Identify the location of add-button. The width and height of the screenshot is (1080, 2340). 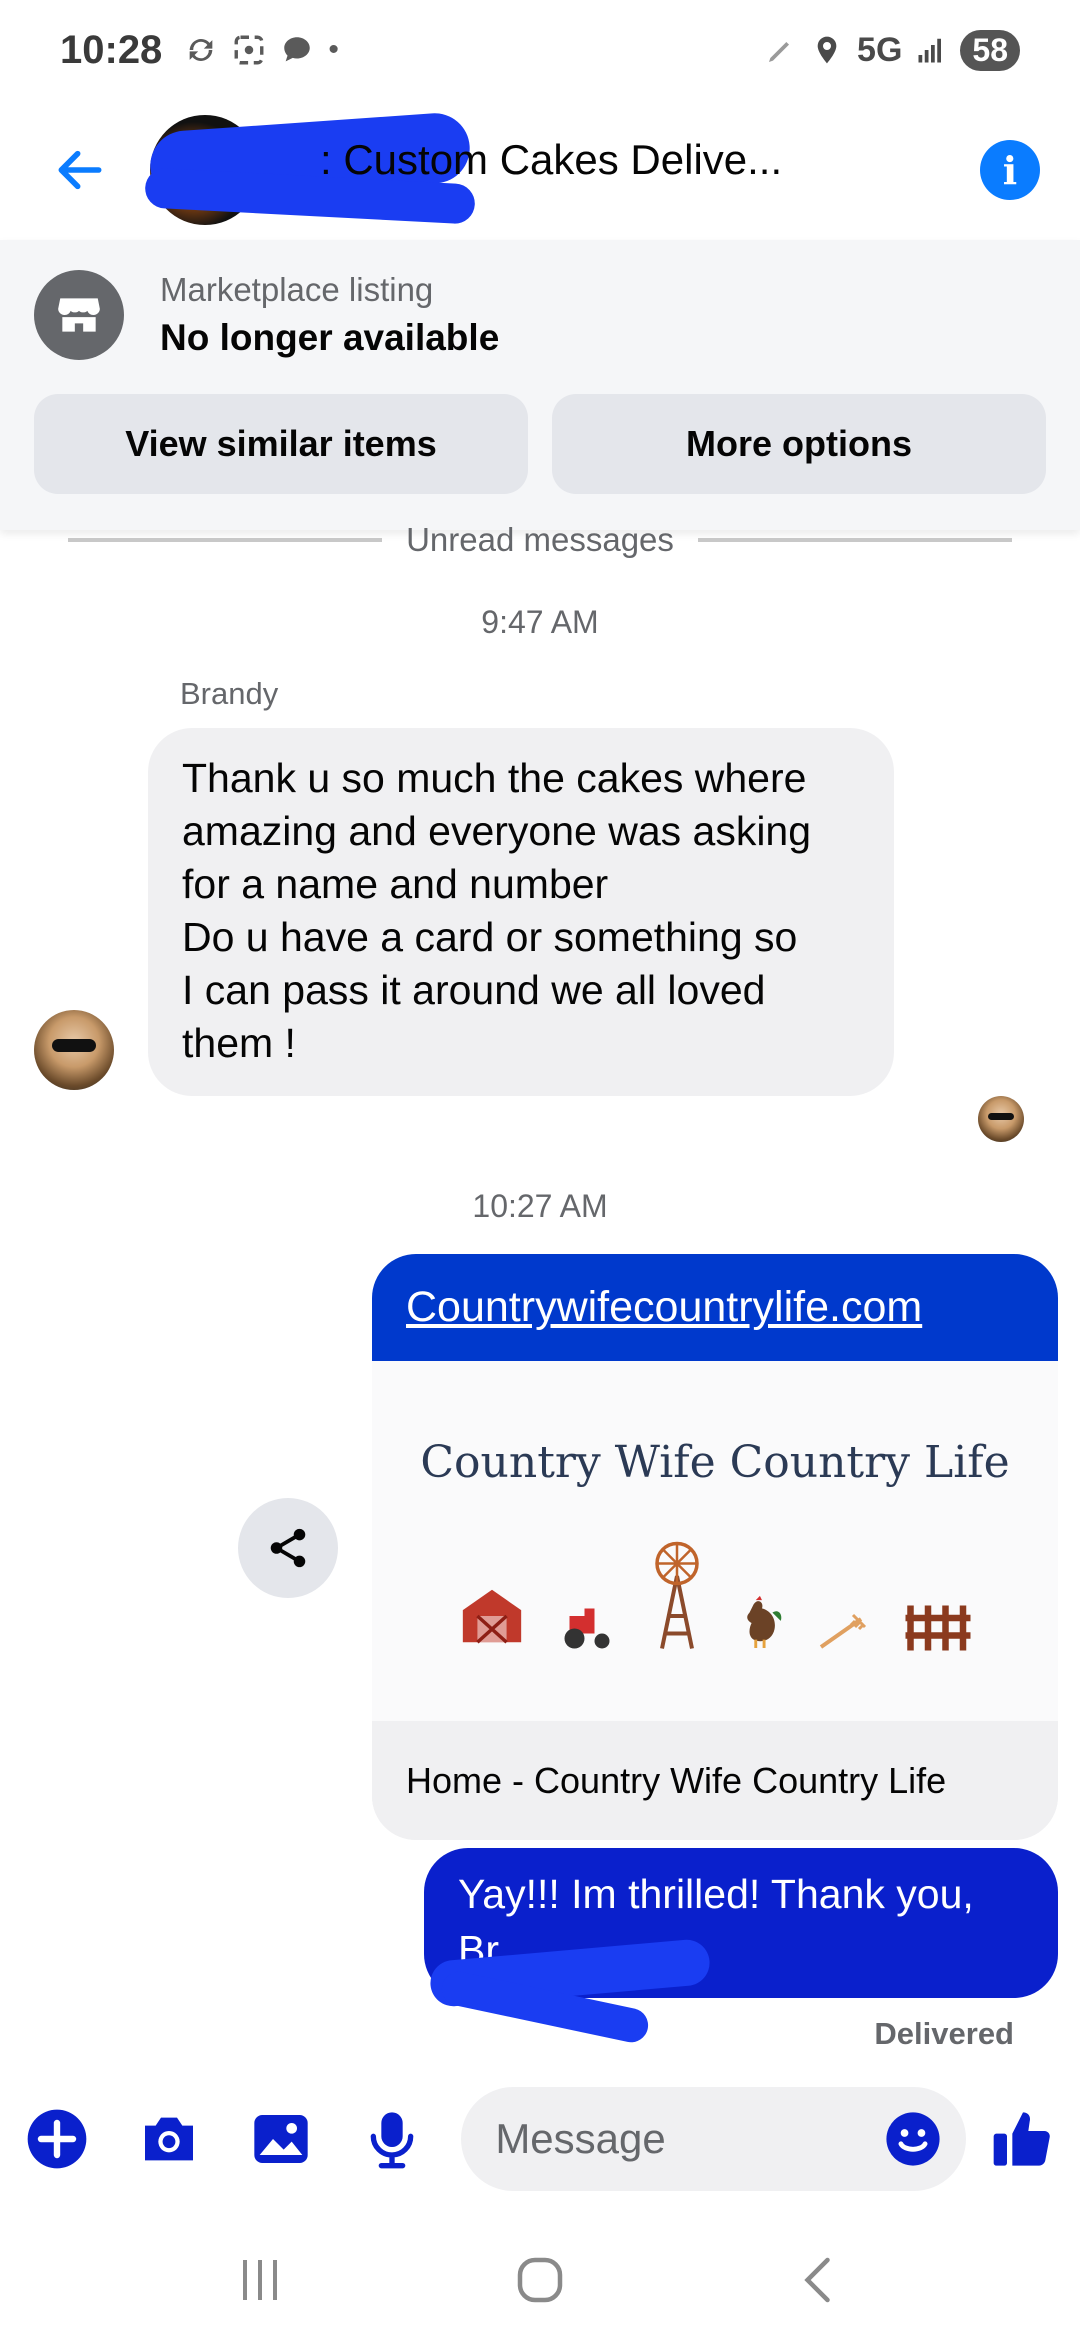
(57, 2139).